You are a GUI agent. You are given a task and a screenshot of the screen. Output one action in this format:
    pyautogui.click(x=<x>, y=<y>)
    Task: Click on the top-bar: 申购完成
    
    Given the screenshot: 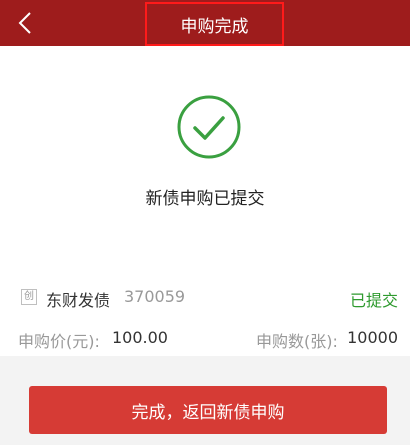 What is the action you would take?
    pyautogui.click(x=205, y=23)
    